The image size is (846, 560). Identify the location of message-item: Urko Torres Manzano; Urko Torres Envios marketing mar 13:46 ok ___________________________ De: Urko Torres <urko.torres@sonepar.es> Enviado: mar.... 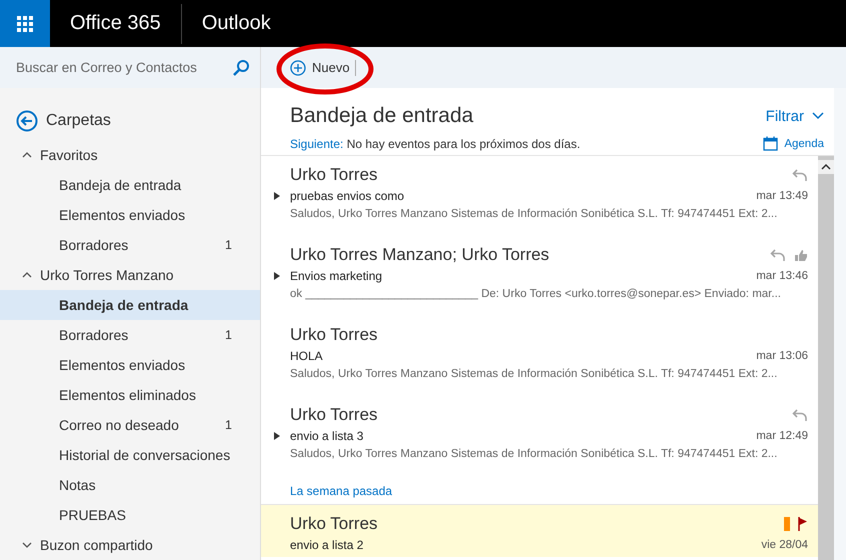
(539, 276).